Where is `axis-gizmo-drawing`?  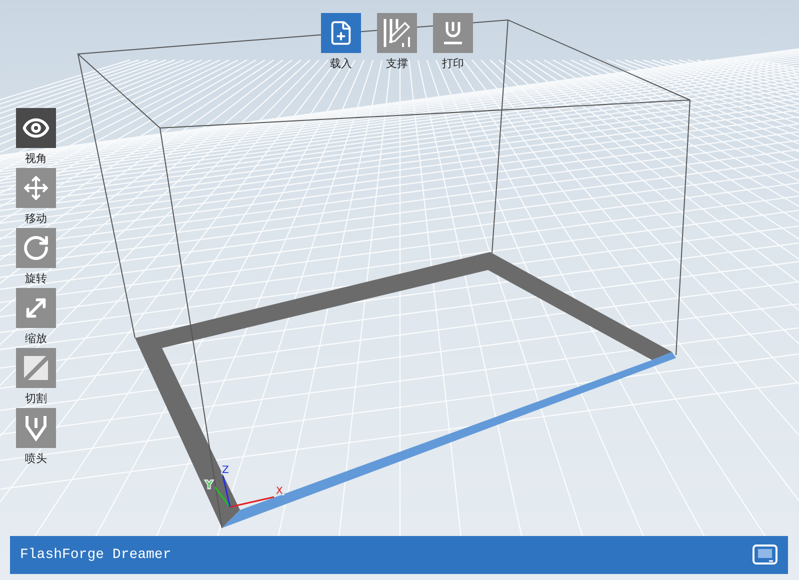
axis-gizmo-drawing is located at coordinates (244, 492).